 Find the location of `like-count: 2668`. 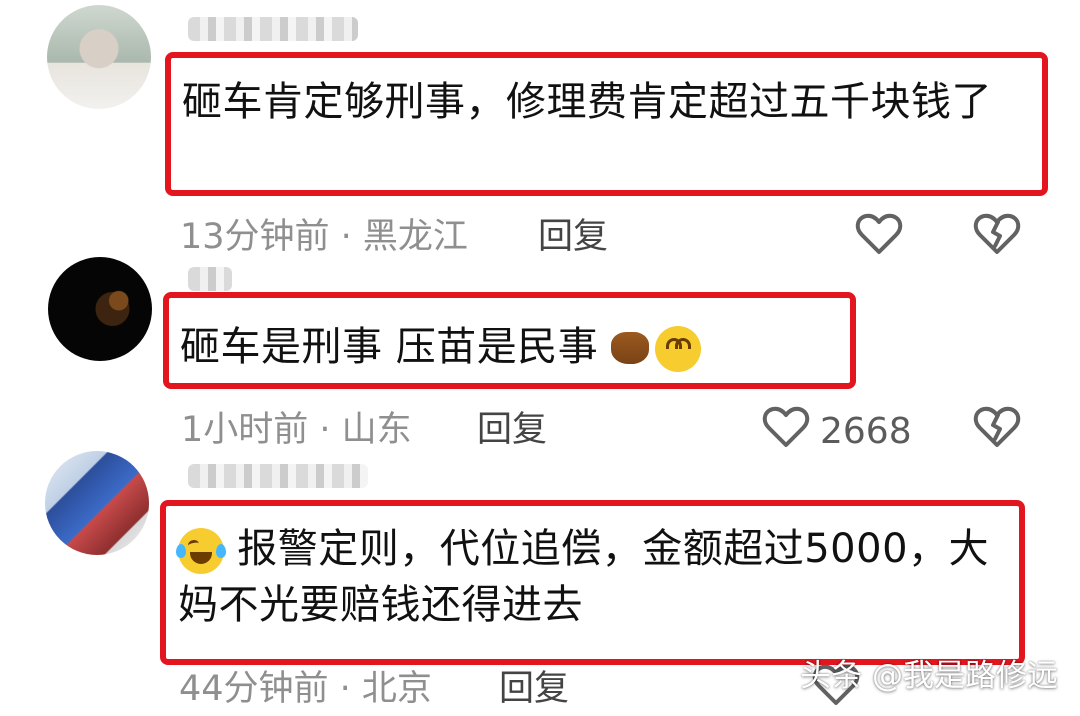

like-count: 2668 is located at coordinates (866, 431).